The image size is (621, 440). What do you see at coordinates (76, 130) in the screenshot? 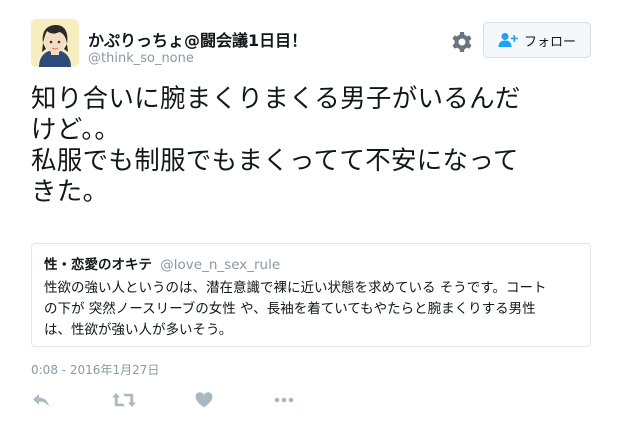
I see `tweet-text-line: けど。。` at bounding box center [76, 130].